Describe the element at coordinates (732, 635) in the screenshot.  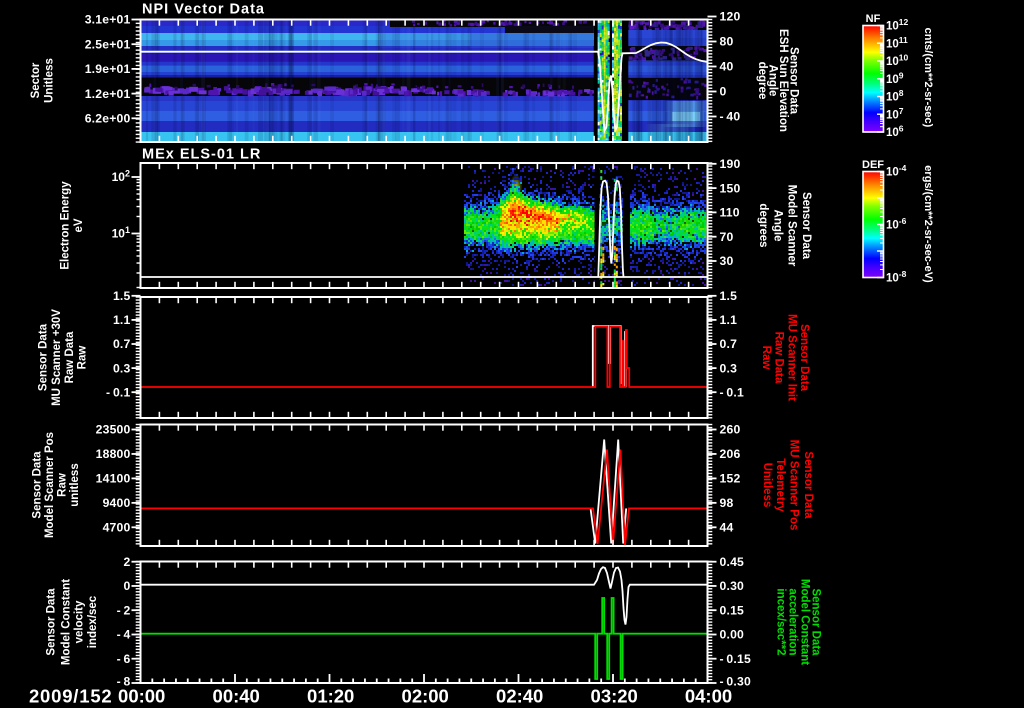
I see `svg-text: 0.00` at that location.